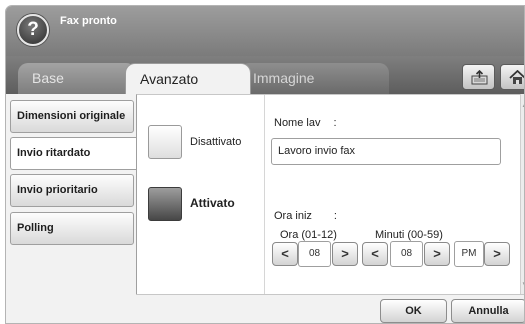 The height and width of the screenshot is (324, 525). What do you see at coordinates (516, 77) in the screenshot?
I see `home-icon` at bounding box center [516, 77].